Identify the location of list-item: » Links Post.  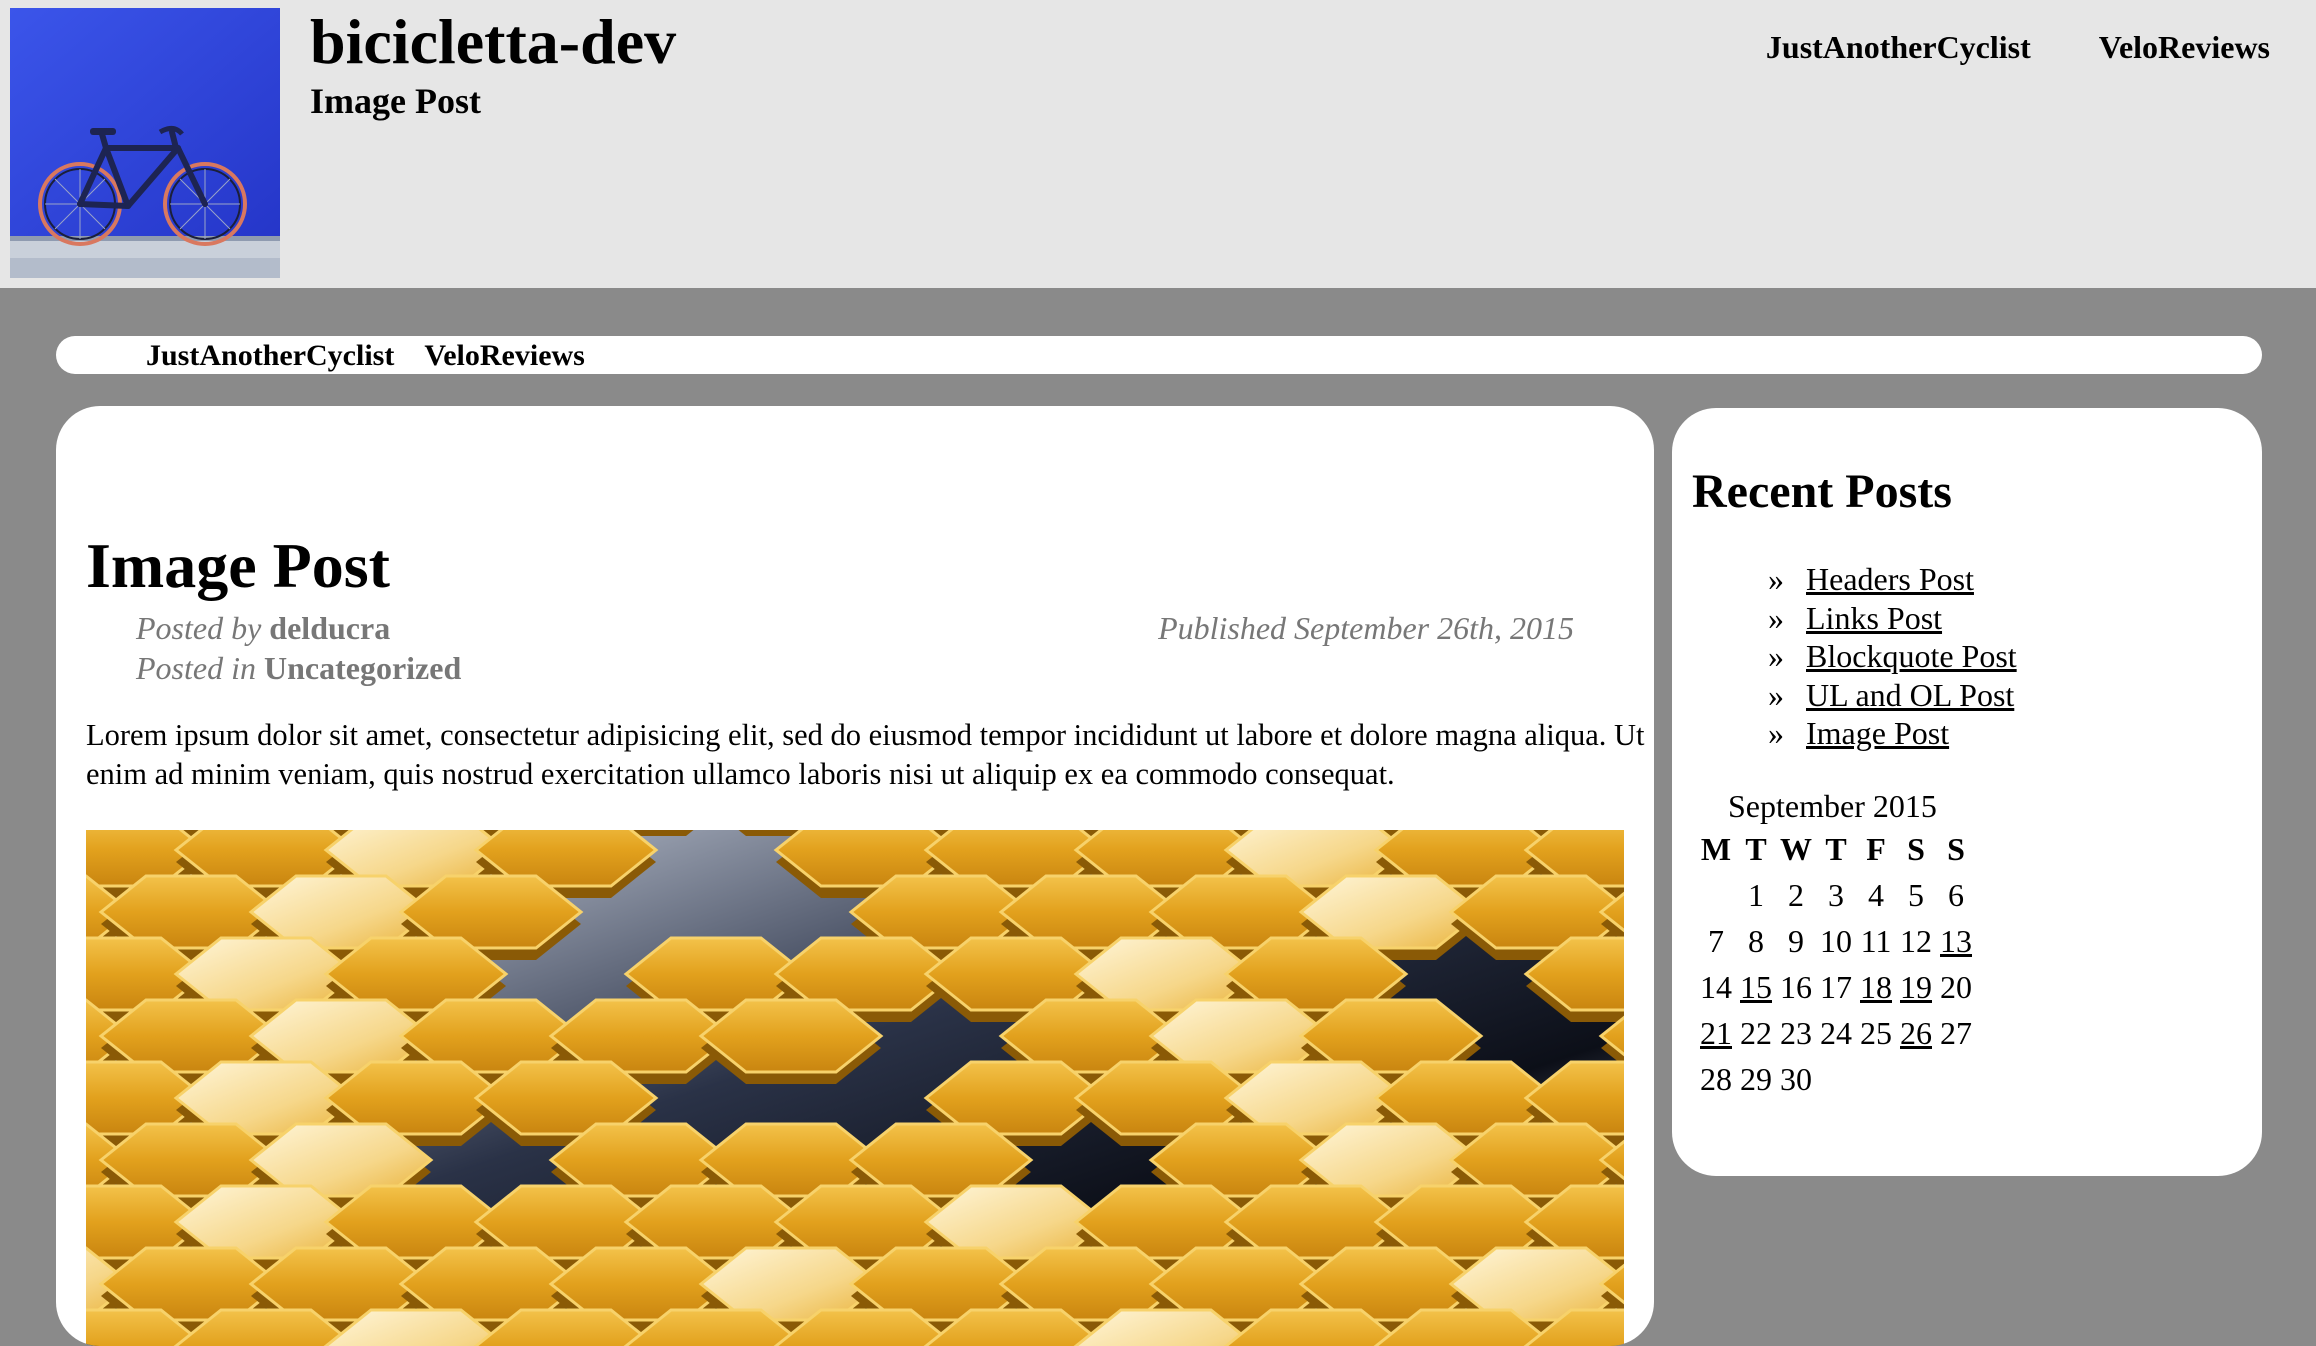
(1892, 618).